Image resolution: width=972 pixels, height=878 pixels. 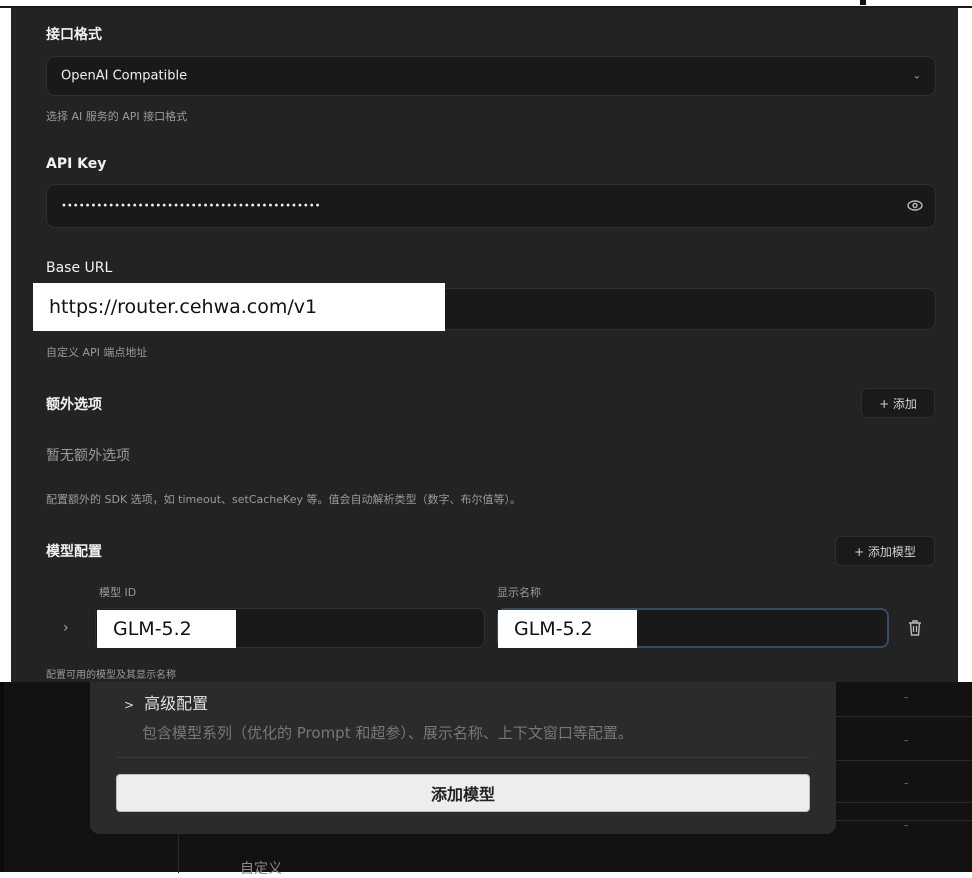 I want to click on window-marker, so click(x=863, y=2).